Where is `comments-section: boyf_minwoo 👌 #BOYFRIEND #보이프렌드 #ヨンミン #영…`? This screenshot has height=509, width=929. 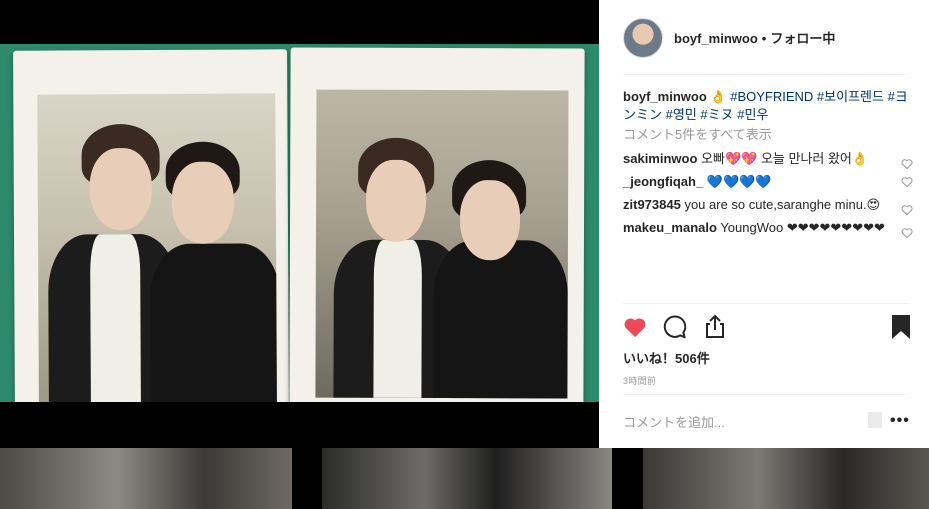 comments-section: boyf_minwoo 👌 #BOYFRIEND #보이프렌드 #ヨンミン #영… is located at coordinates (768, 163).